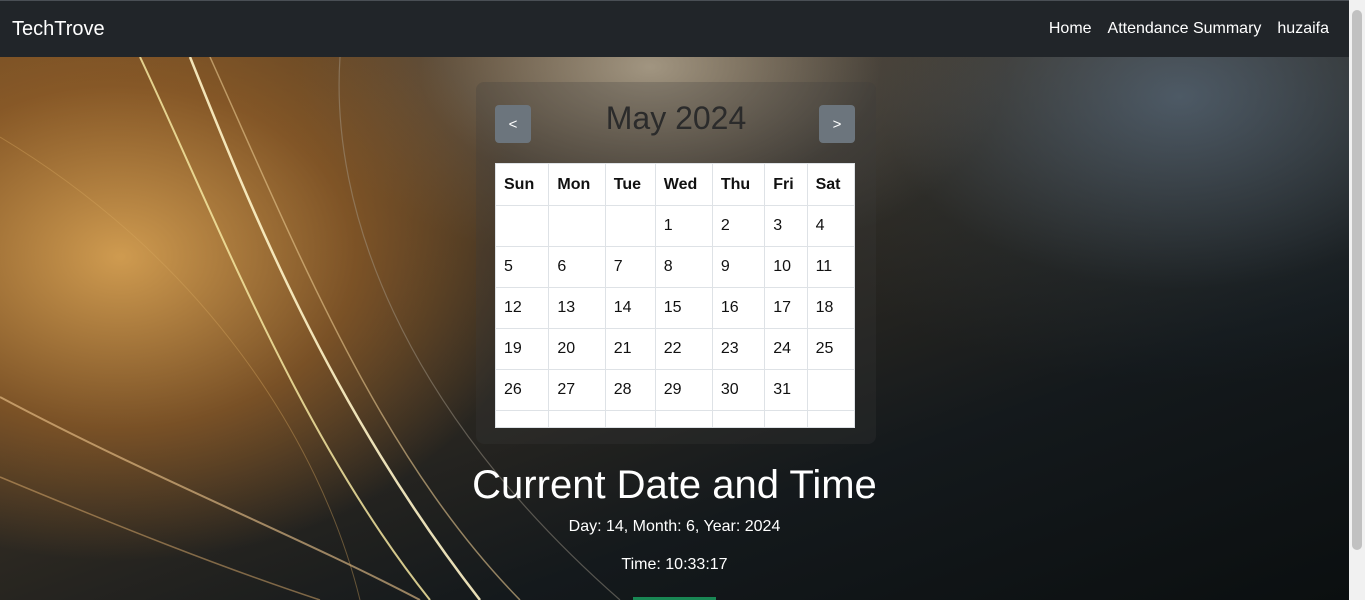 The width and height of the screenshot is (1365, 600). What do you see at coordinates (683, 226) in the screenshot?
I see `day-cell: 1` at bounding box center [683, 226].